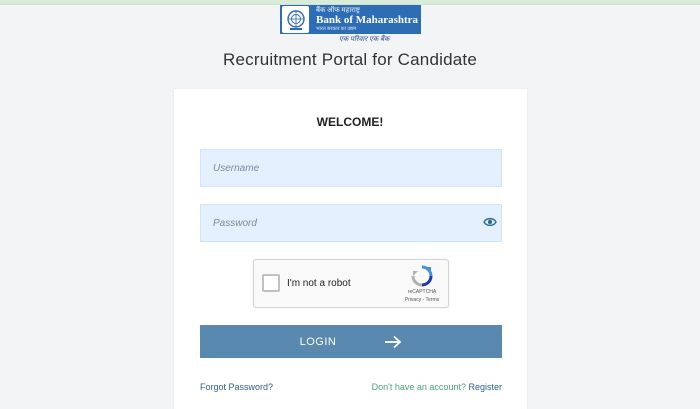 The image size is (700, 409). I want to click on password-input, so click(351, 223).